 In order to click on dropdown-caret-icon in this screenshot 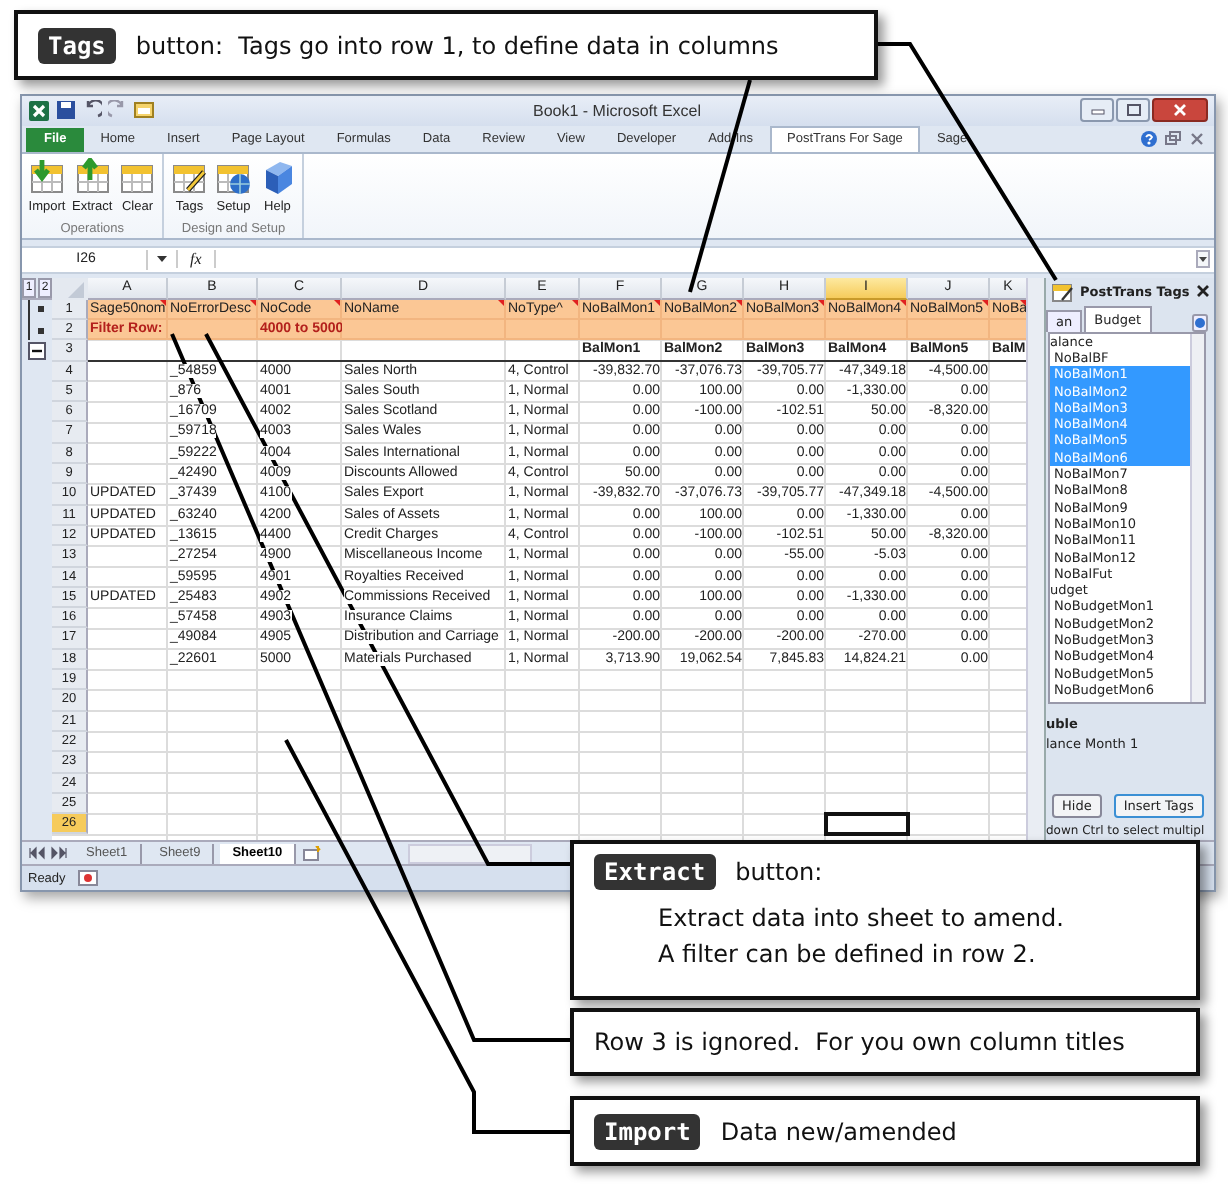, I will do `click(162, 259)`.